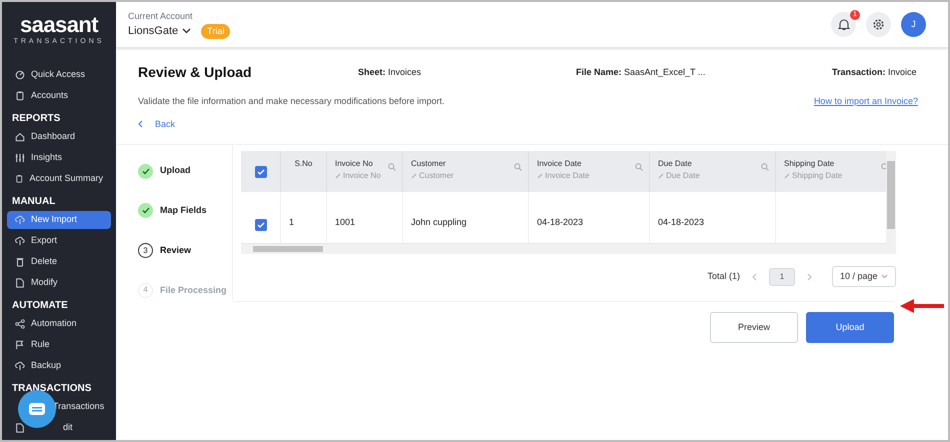 This screenshot has height=442, width=950. I want to click on mapped-field: Due Date, so click(683, 176).